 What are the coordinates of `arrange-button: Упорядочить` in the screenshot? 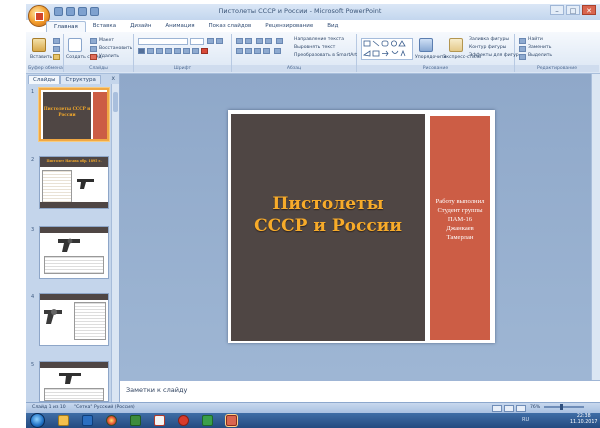 It's located at (430, 57).